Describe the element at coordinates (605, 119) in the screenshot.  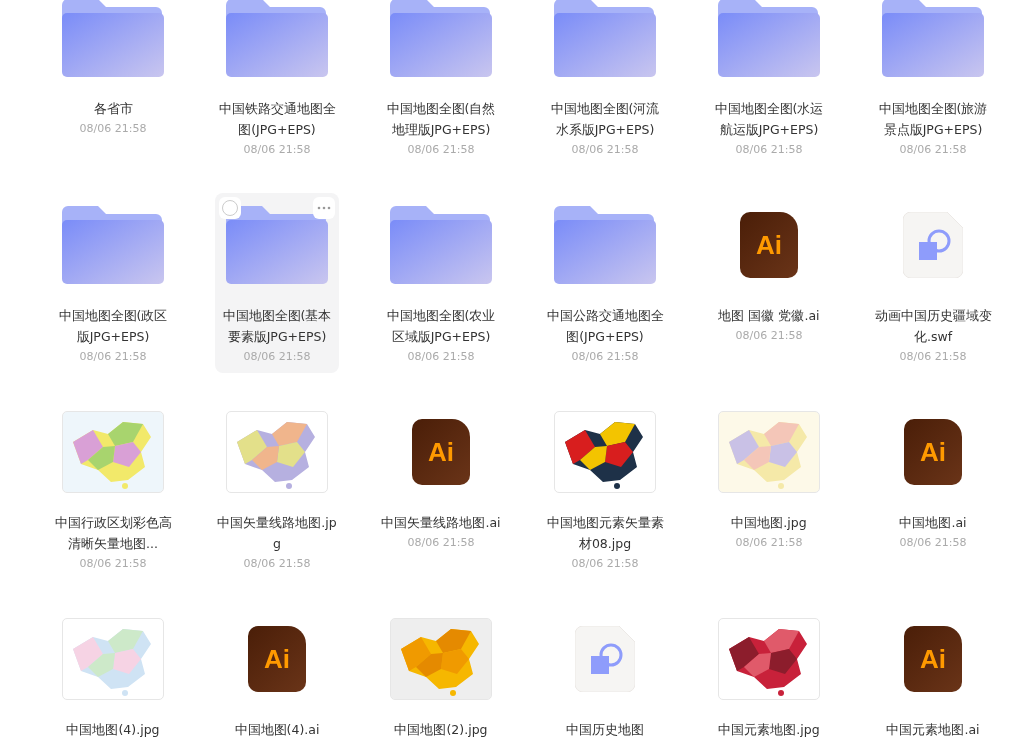
I see `file-name: 中国地图全图(河流水系版JPG+EPS)` at that location.